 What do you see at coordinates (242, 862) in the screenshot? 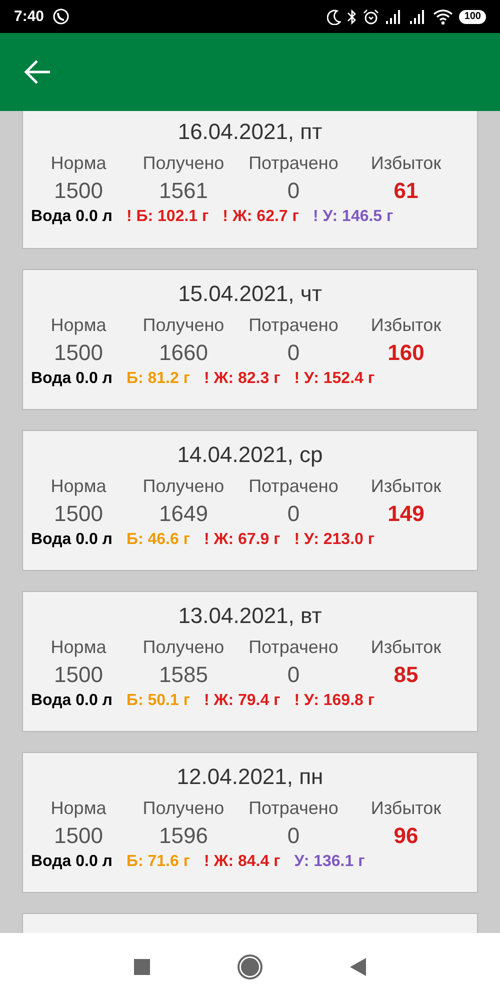
I see `macro-amount: ! Ж: 84.4 г` at bounding box center [242, 862].